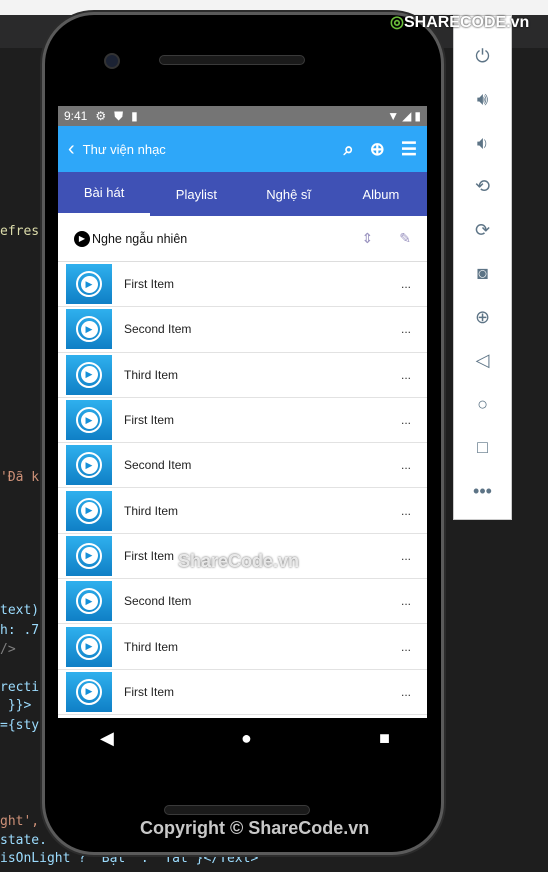 The width and height of the screenshot is (548, 872). Describe the element at coordinates (482, 143) in the screenshot. I see `volume-down-icon: 🔉︎` at that location.